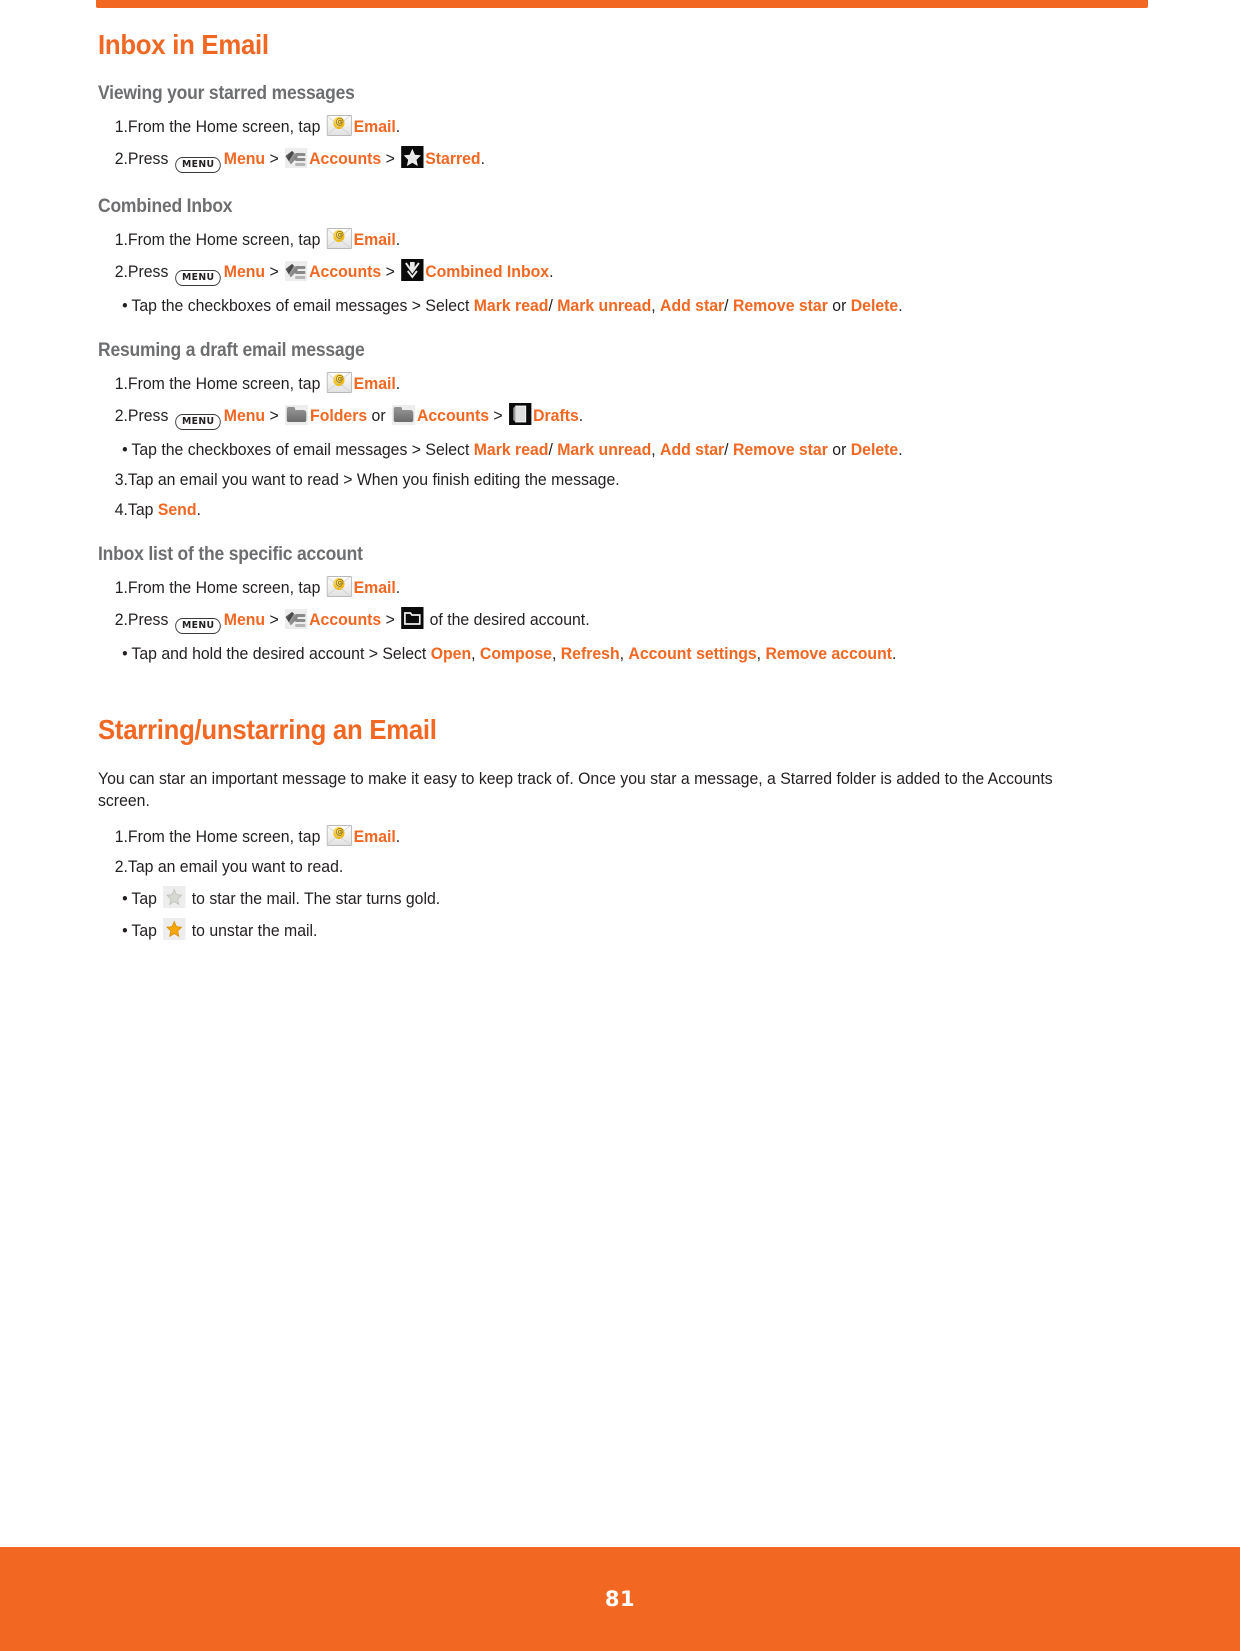 This screenshot has width=1240, height=1651. I want to click on star-empty-icon, so click(174, 897).